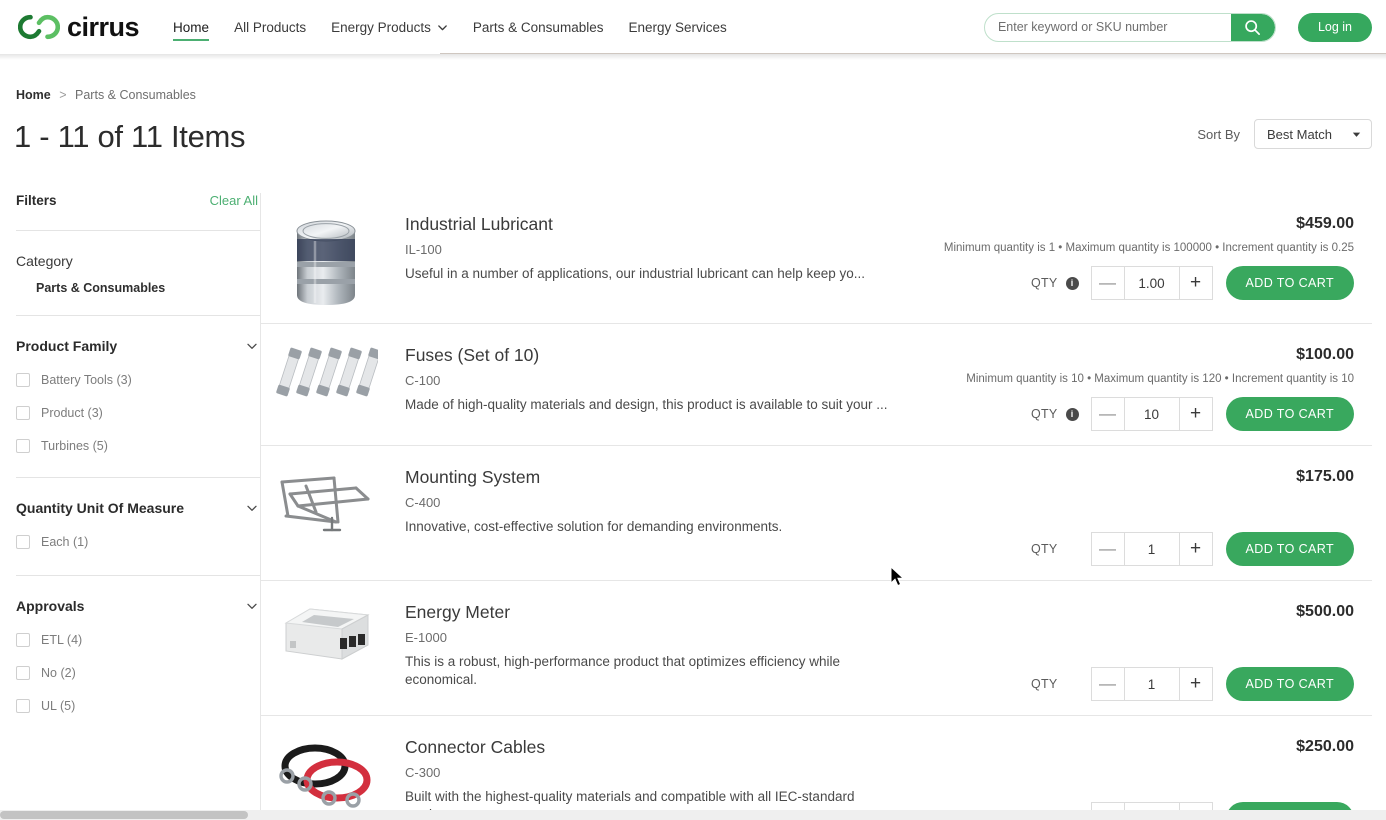  Describe the element at coordinates (39, 27) in the screenshot. I see `infinity-logo-icon` at that location.